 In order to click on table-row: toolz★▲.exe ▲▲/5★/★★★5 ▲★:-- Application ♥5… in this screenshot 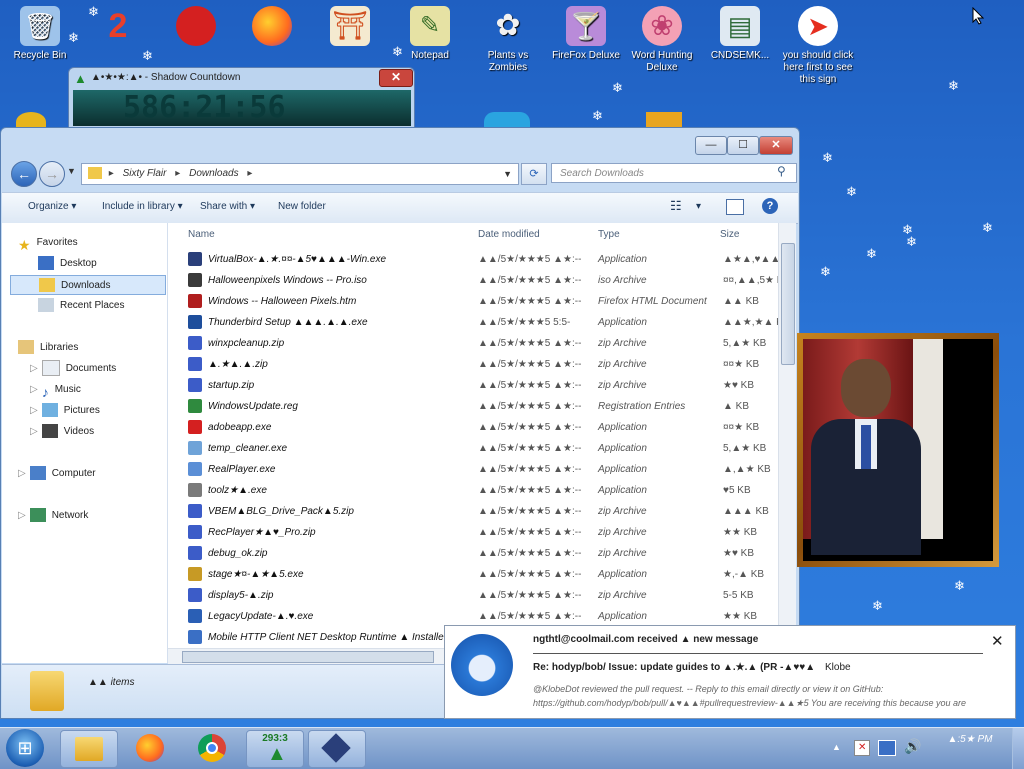, I will do `click(473, 490)`.